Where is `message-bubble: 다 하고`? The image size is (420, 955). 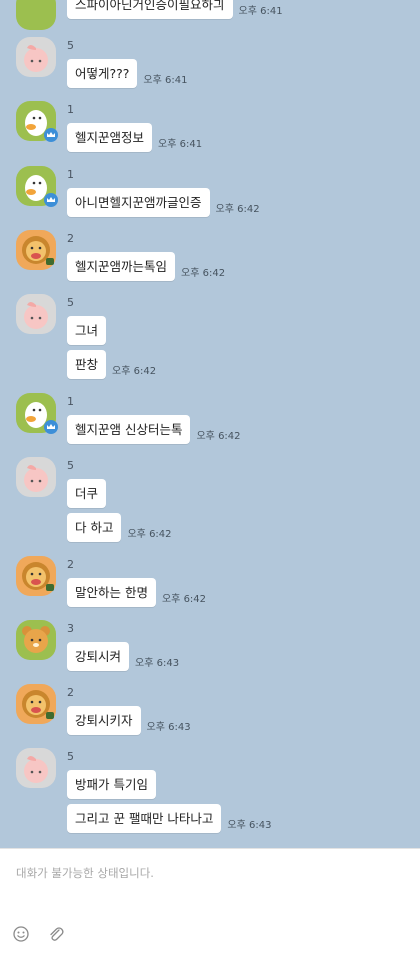 message-bubble: 다 하고 is located at coordinates (94, 527).